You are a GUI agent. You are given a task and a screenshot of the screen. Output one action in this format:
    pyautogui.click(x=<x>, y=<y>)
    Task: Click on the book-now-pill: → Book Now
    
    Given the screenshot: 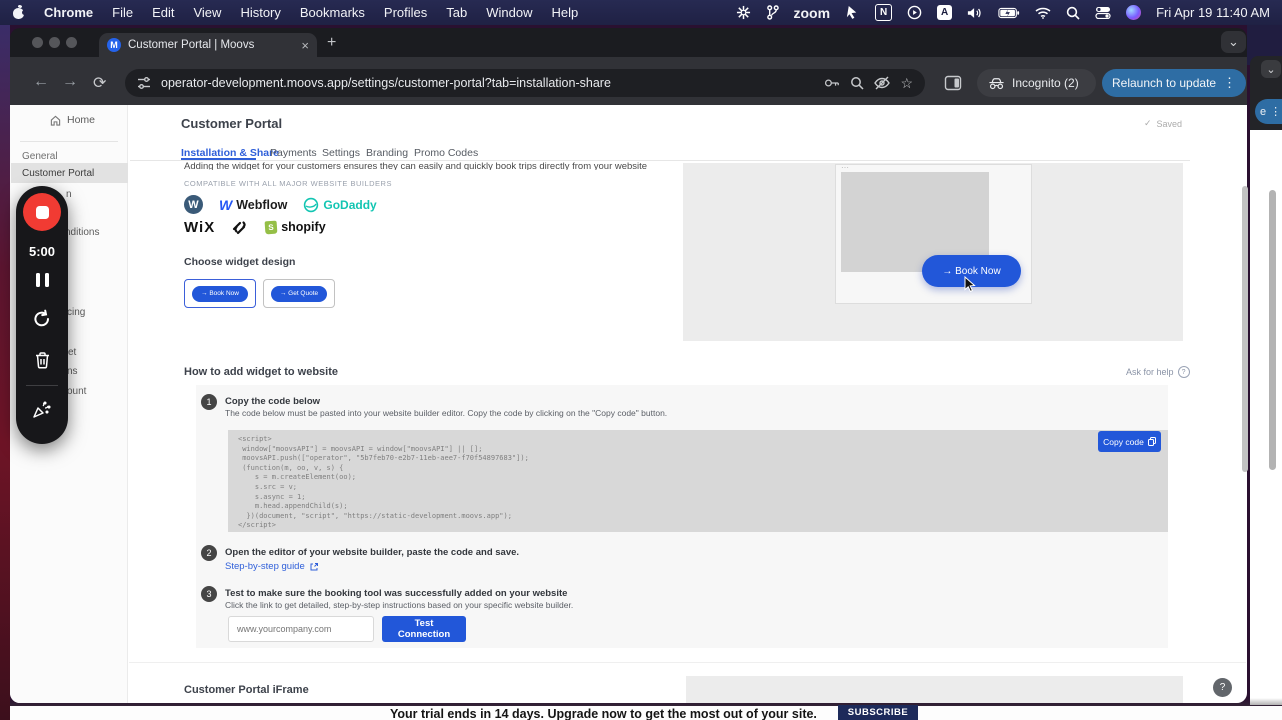 What is the action you would take?
    pyautogui.click(x=220, y=293)
    